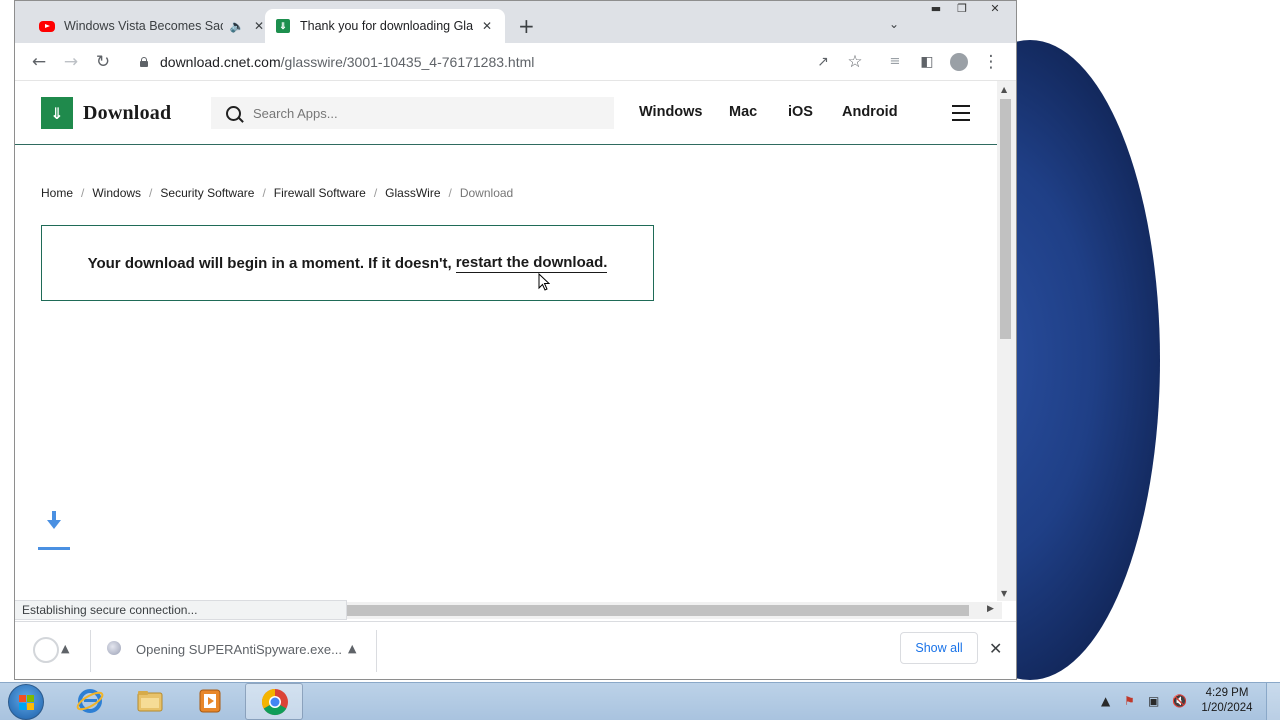 This screenshot has width=1280, height=720. Describe the element at coordinates (486, 193) in the screenshot. I see `breadcrumb-download: Download` at that location.